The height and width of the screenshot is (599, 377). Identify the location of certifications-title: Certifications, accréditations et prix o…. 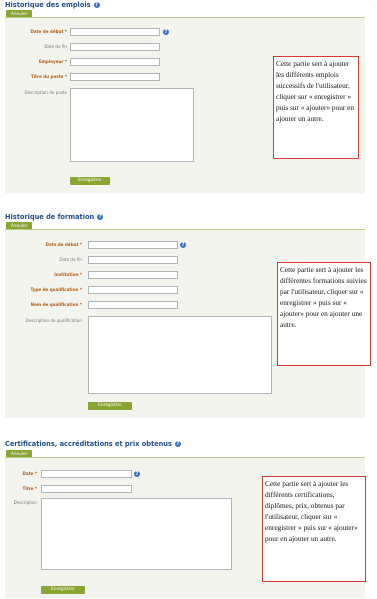
(93, 444).